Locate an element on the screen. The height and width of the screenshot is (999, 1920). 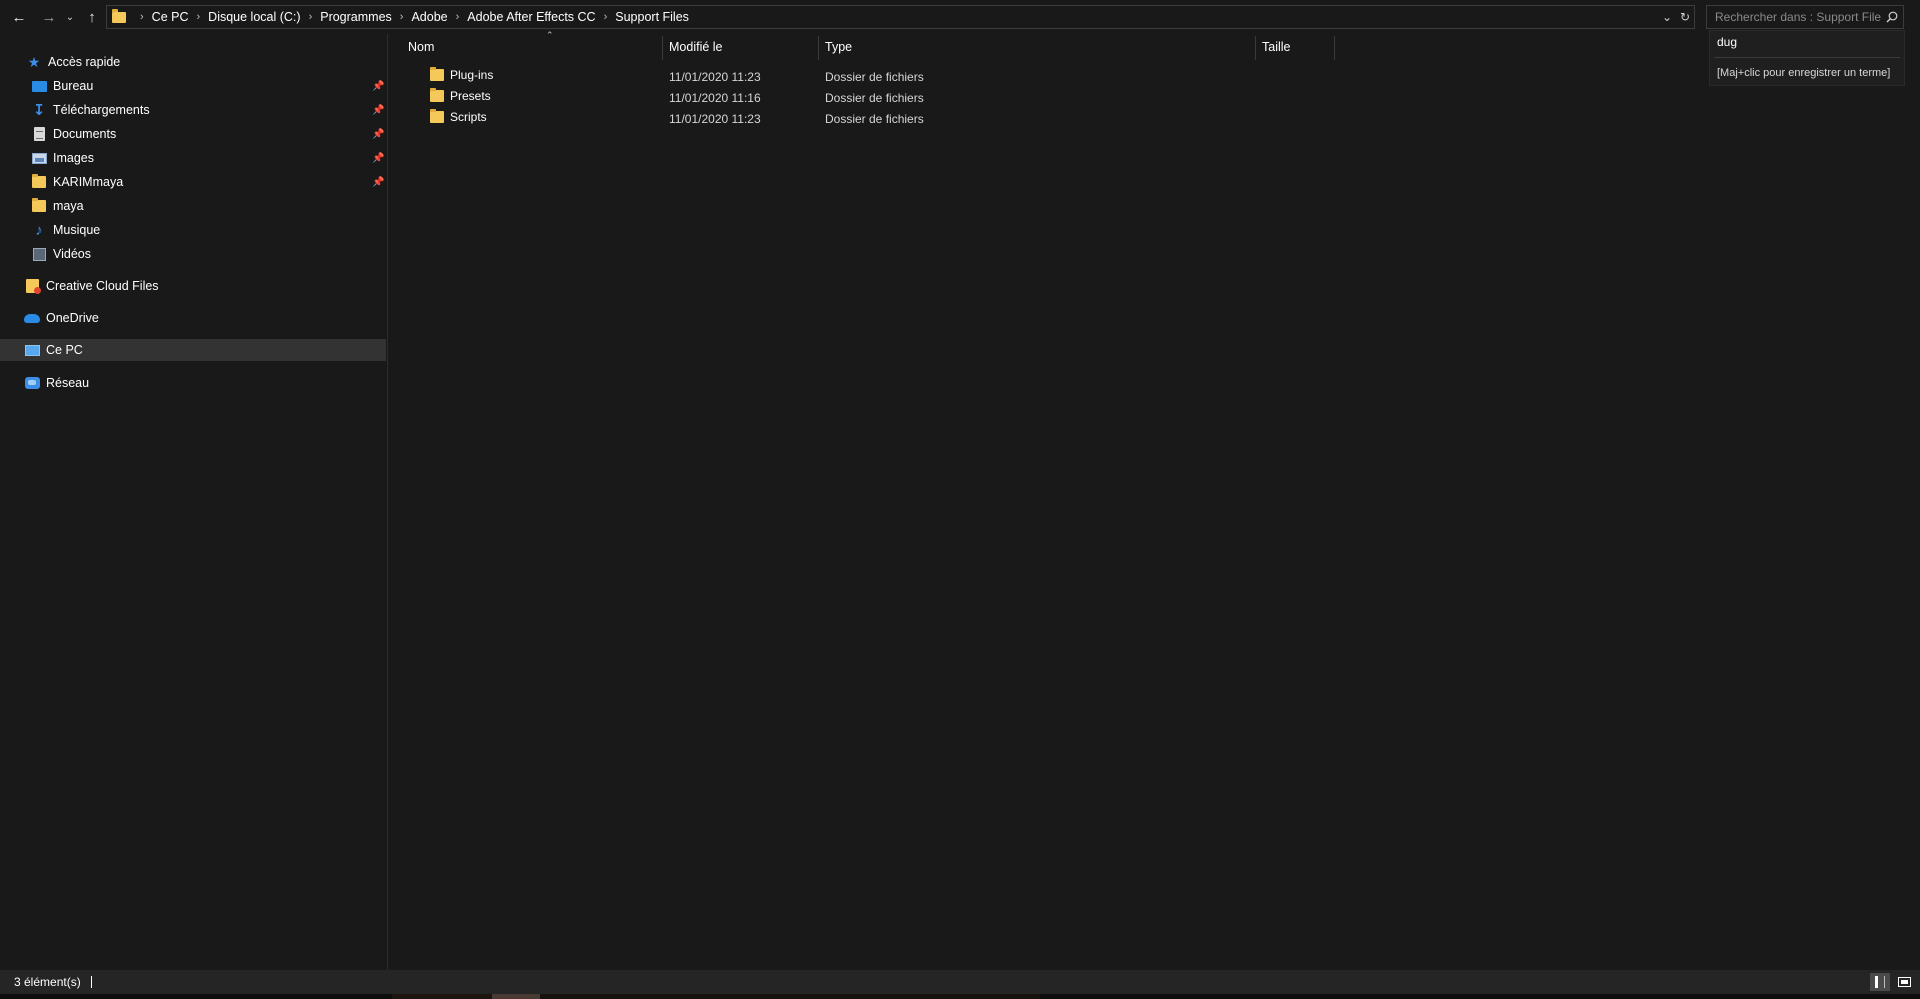
sort-ascending-icon: ⌃ is located at coordinates (550, 35).